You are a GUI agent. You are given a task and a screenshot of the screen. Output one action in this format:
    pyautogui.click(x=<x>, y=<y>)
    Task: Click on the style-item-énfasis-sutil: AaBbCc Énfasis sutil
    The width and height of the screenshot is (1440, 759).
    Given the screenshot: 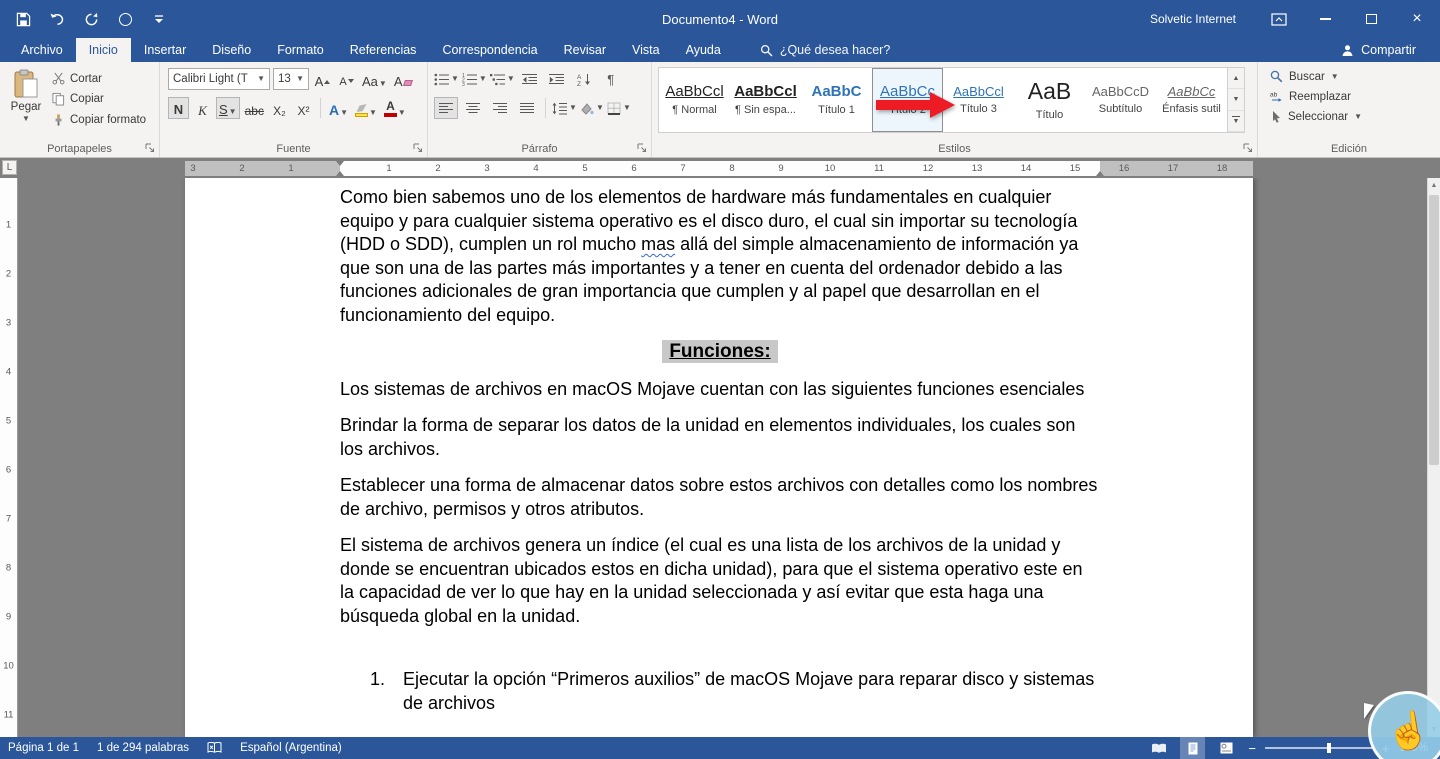 What is the action you would take?
    pyautogui.click(x=1191, y=100)
    